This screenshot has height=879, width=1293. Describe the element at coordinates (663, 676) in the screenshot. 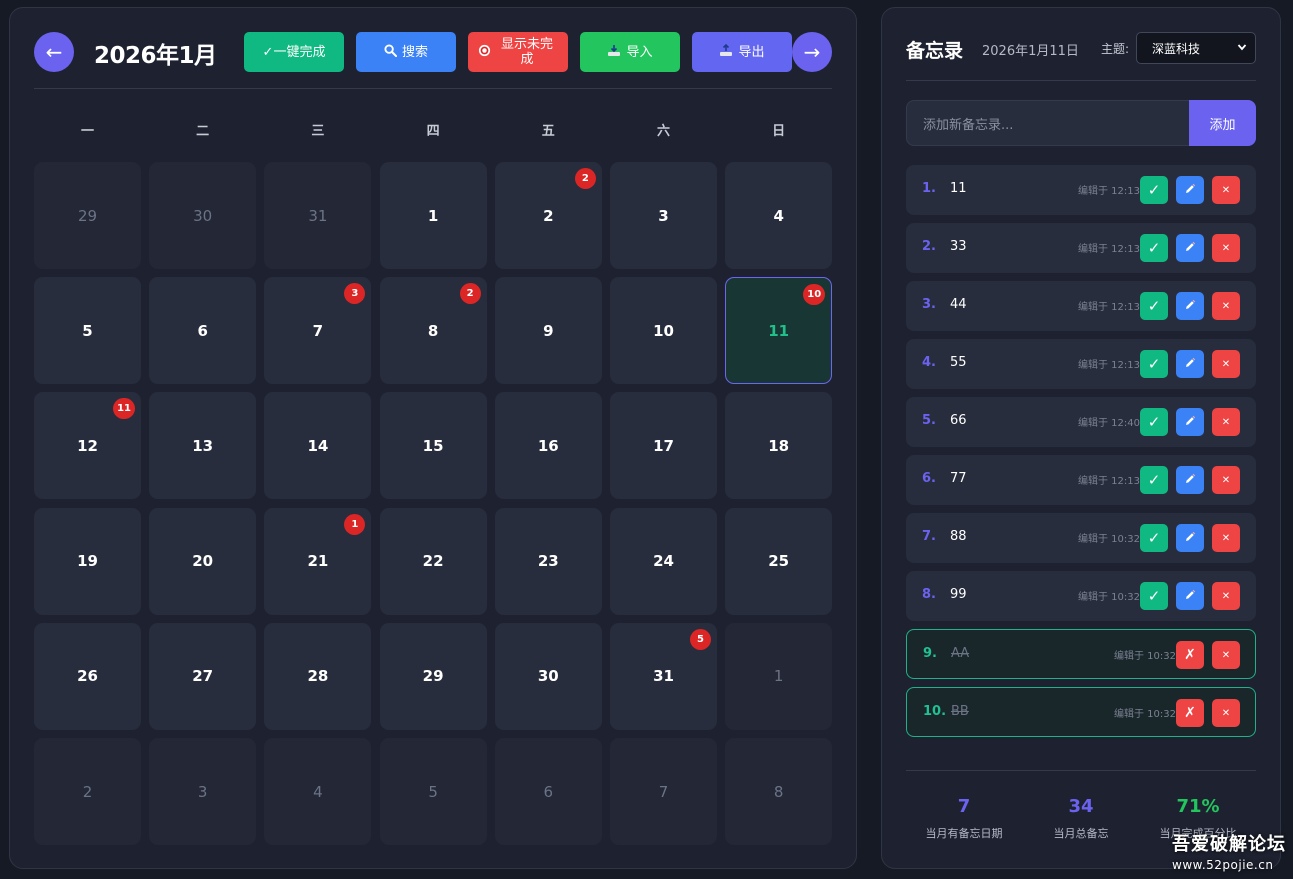

I see `calendar-day: 31 5` at that location.